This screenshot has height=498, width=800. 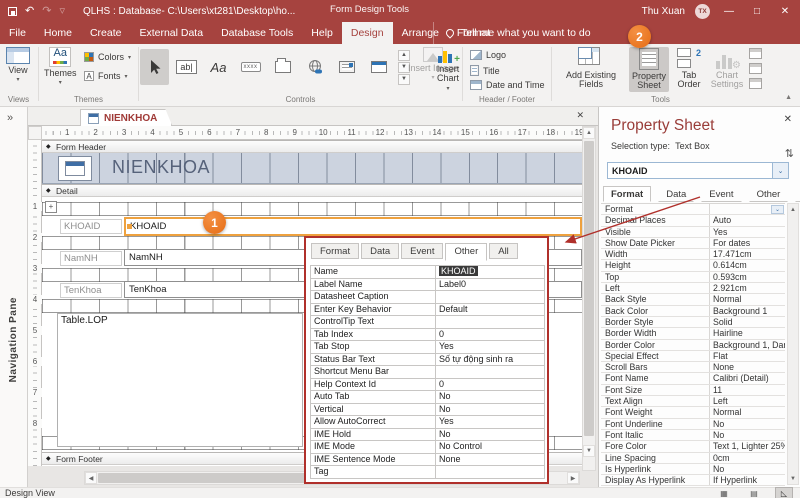 I want to click on property-row: Width 17.471cm⌄, so click(x=693, y=255).